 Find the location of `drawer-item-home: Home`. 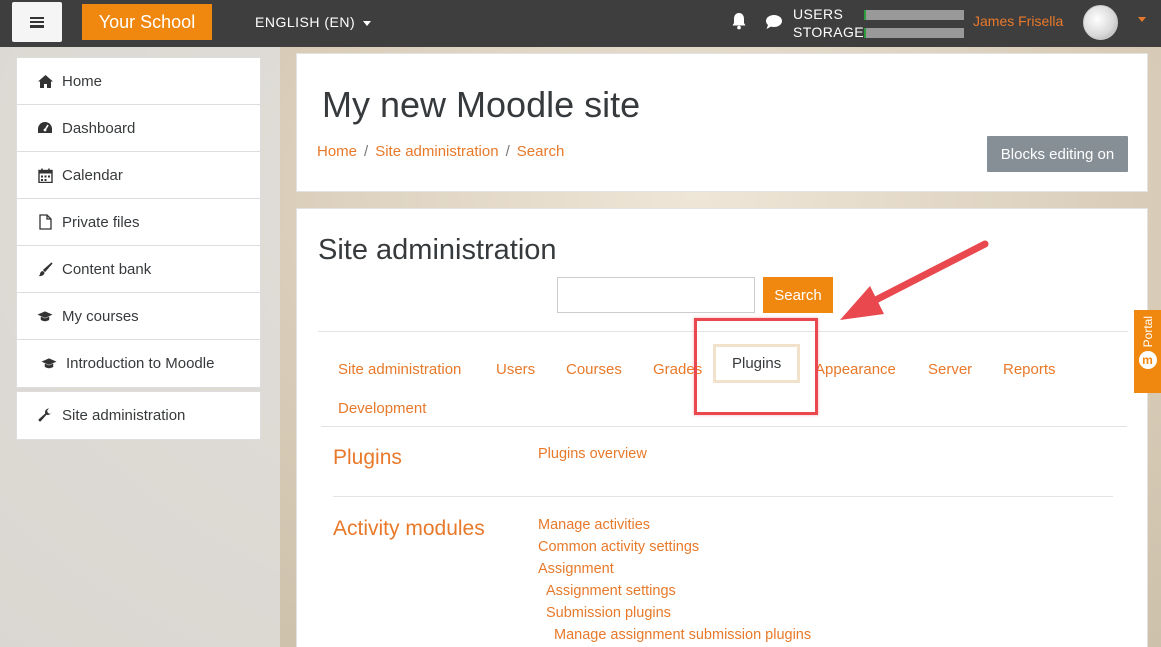

drawer-item-home: Home is located at coordinates (138, 81).